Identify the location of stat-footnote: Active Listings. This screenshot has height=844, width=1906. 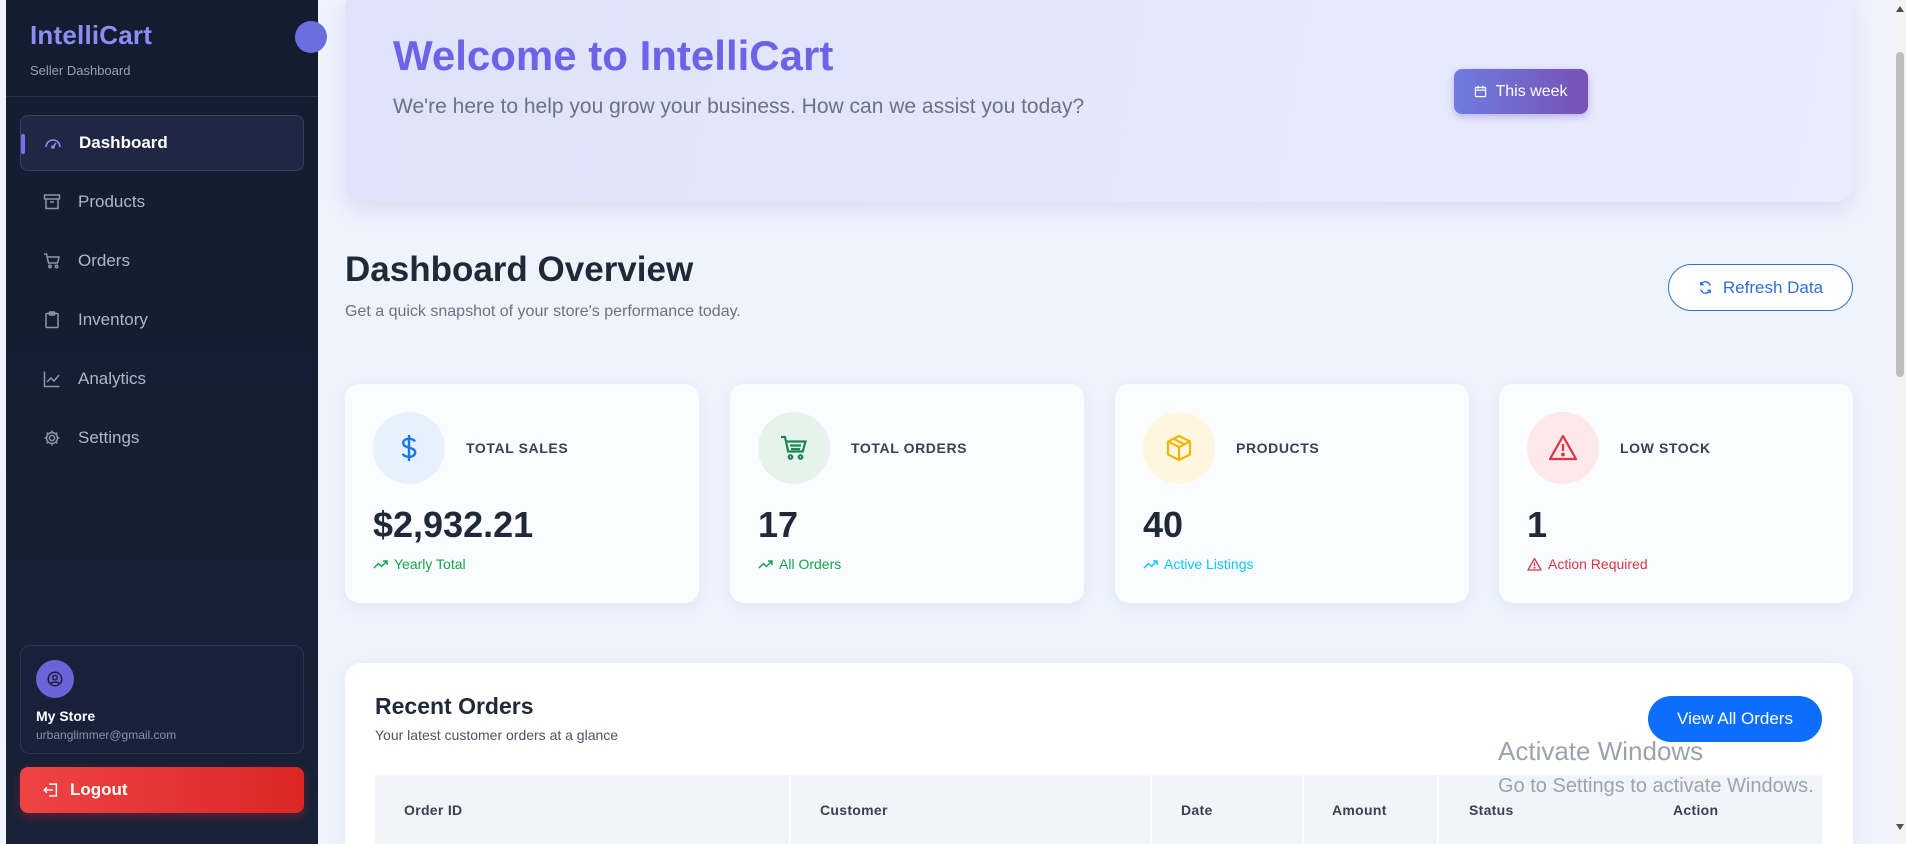
(1198, 564).